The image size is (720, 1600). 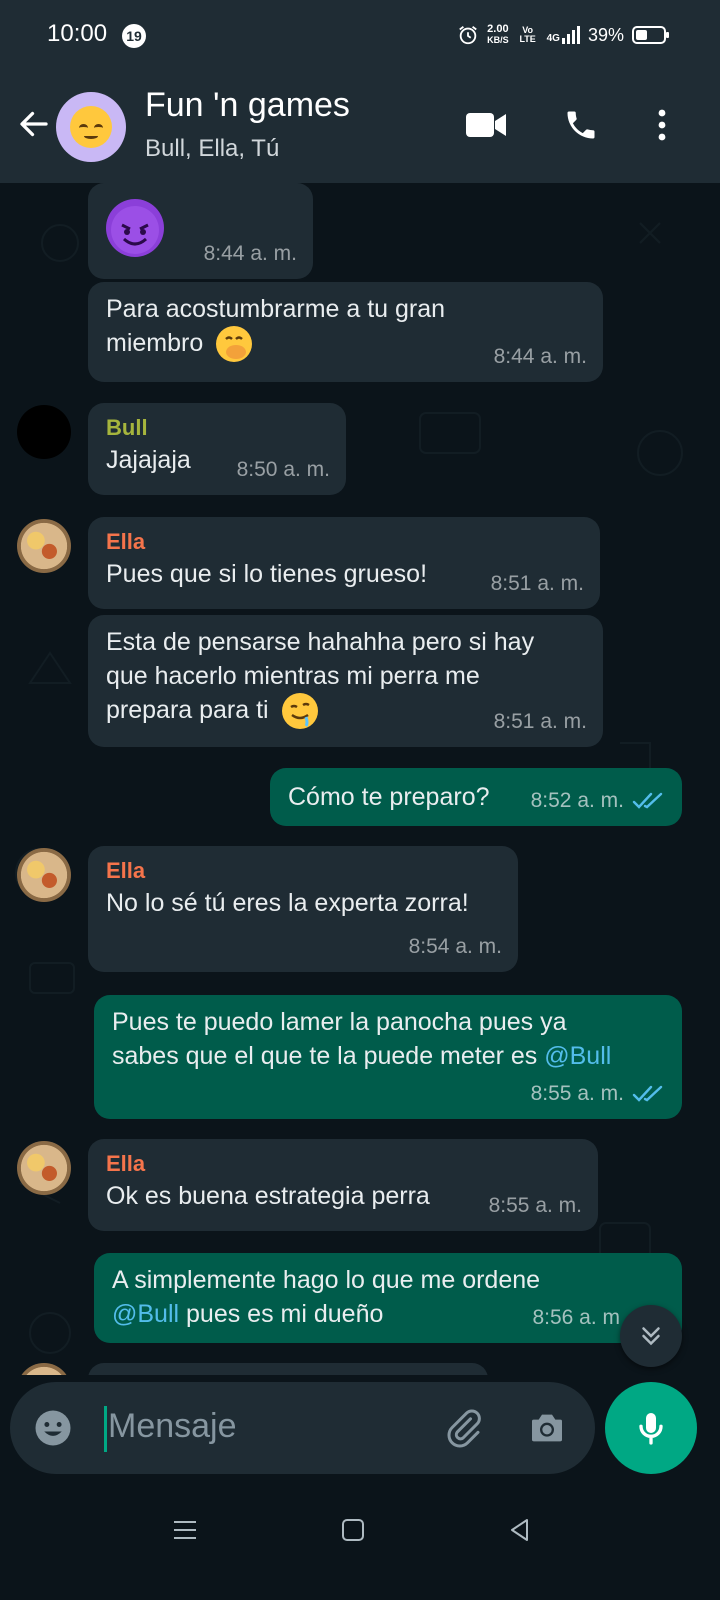 I want to click on group-title: Fun 'n games, so click(x=247, y=105).